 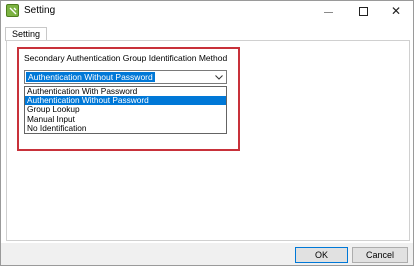 I want to click on chevron-down-icon, so click(x=219, y=77).